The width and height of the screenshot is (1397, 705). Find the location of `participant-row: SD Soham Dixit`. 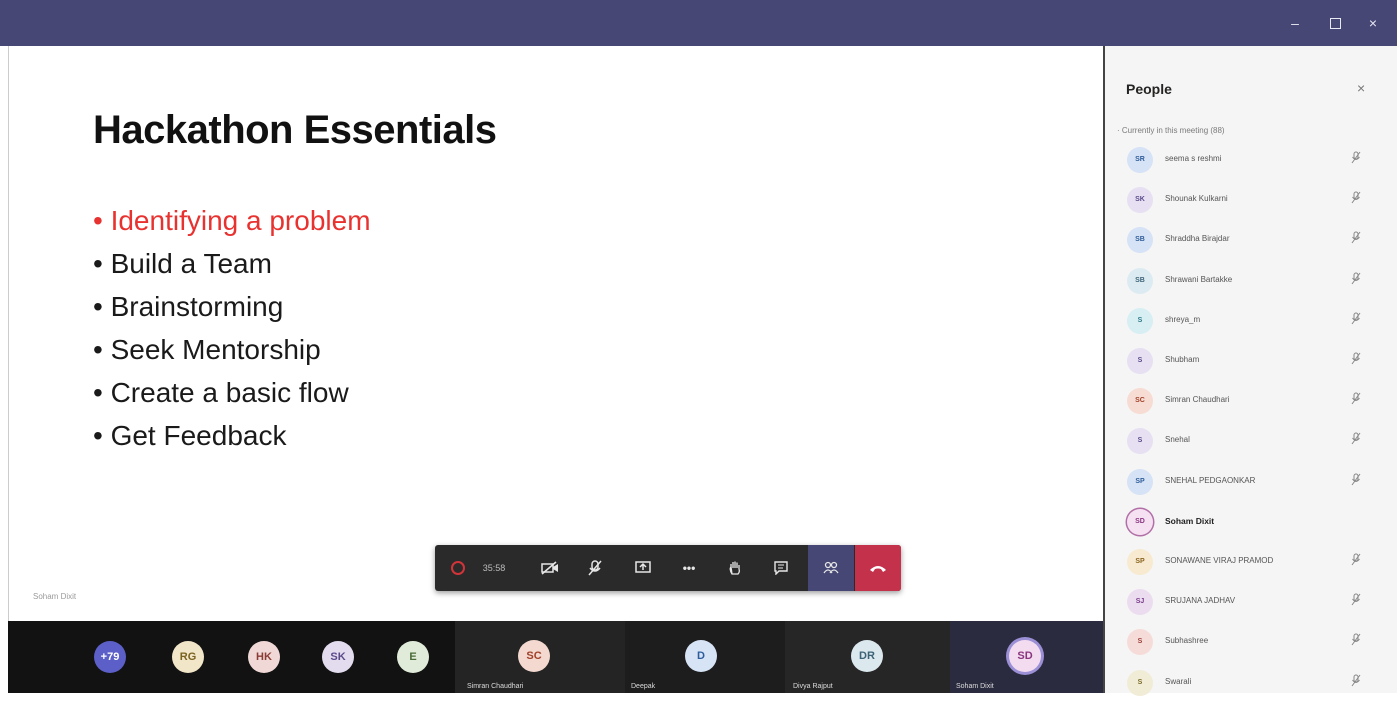

participant-row: SD Soham Dixit is located at coordinates (1251, 524).